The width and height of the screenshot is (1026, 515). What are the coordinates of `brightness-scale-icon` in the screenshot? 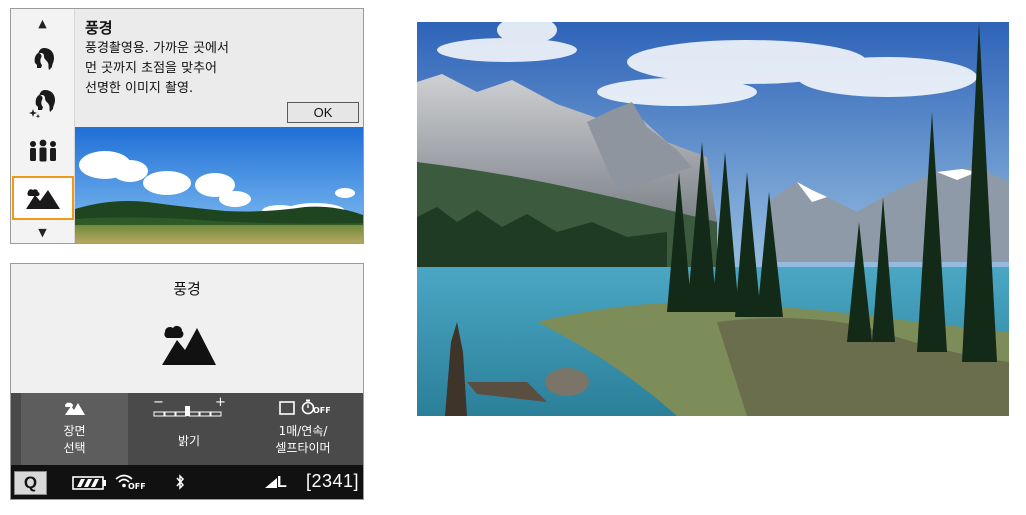 It's located at (187, 411).